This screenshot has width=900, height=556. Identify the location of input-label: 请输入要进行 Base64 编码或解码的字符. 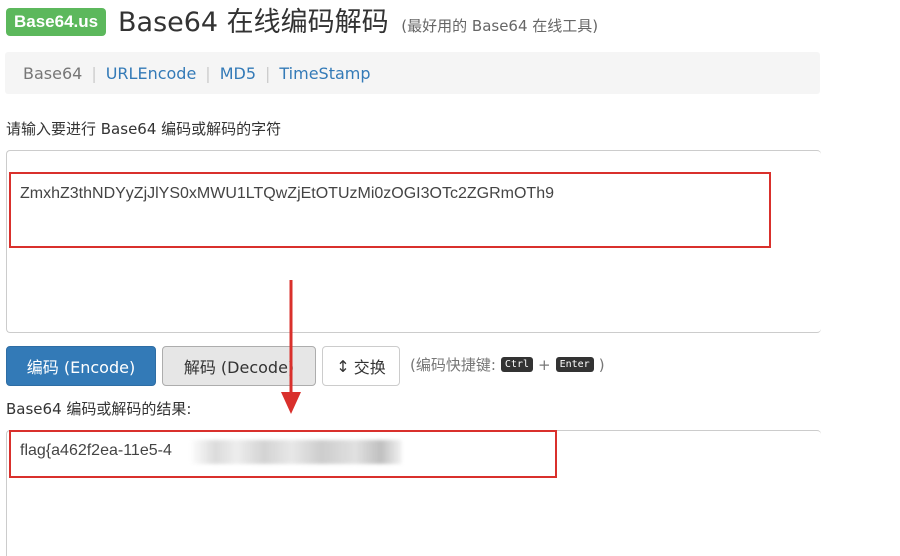
(144, 129).